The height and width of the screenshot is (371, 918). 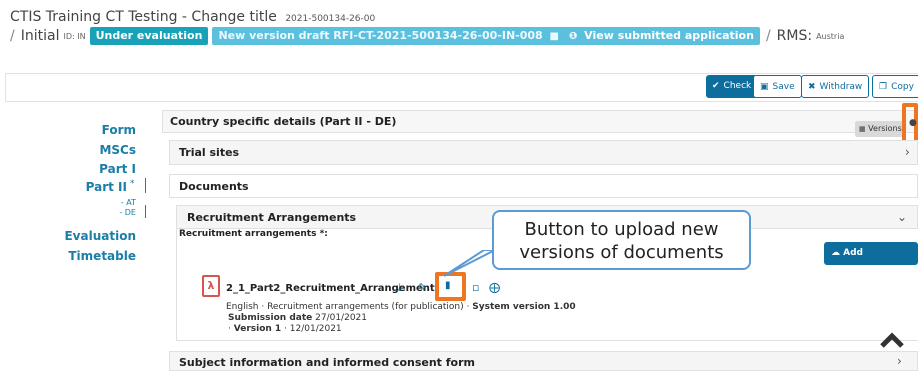 What do you see at coordinates (899, 361) in the screenshot?
I see `chevron-right-icon-2: ›` at bounding box center [899, 361].